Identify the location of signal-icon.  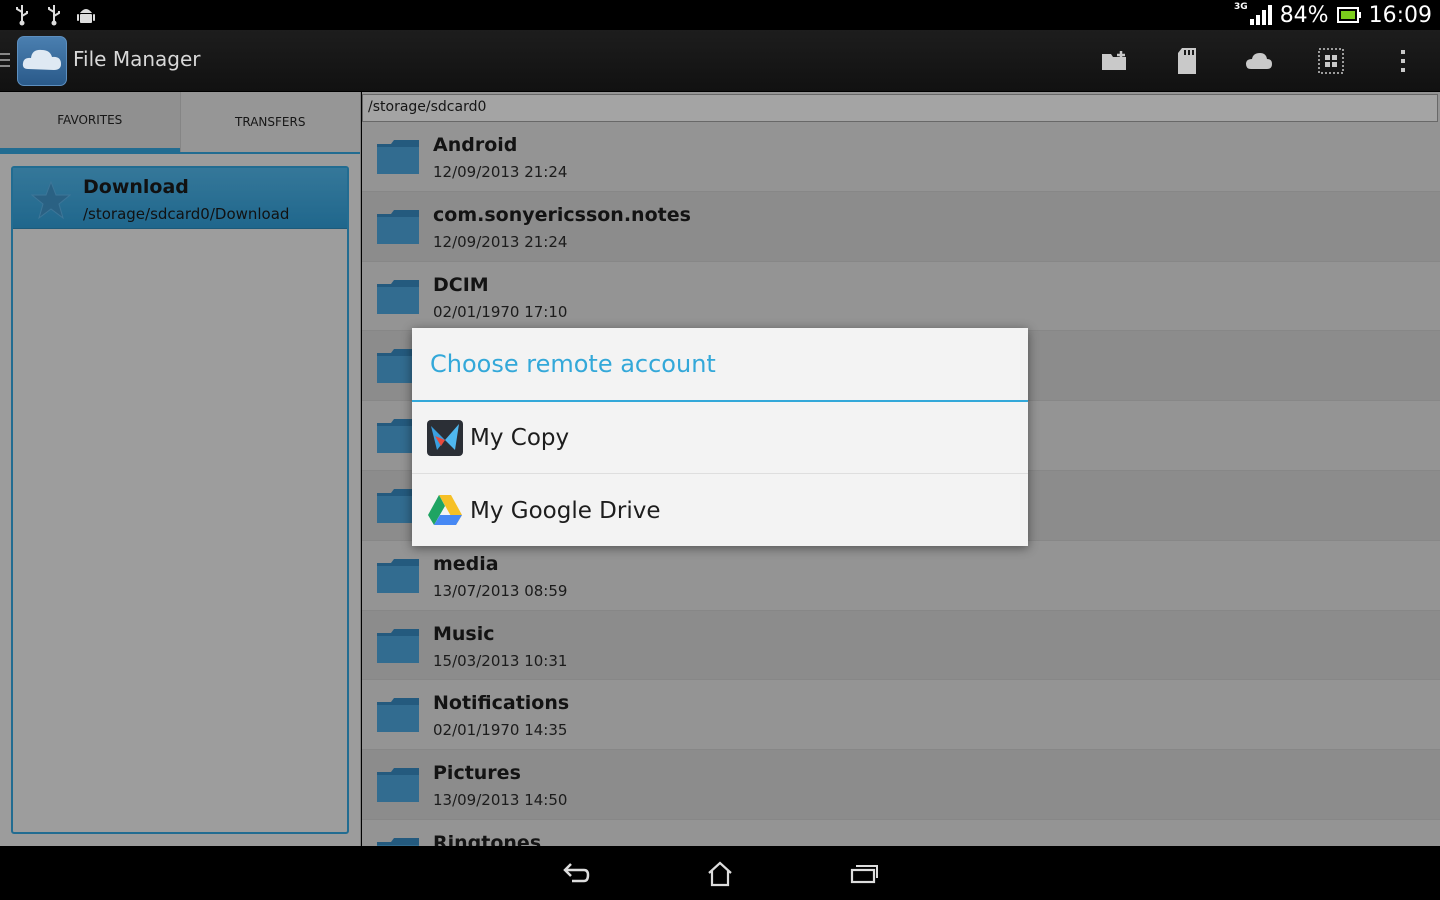
(1260, 15).